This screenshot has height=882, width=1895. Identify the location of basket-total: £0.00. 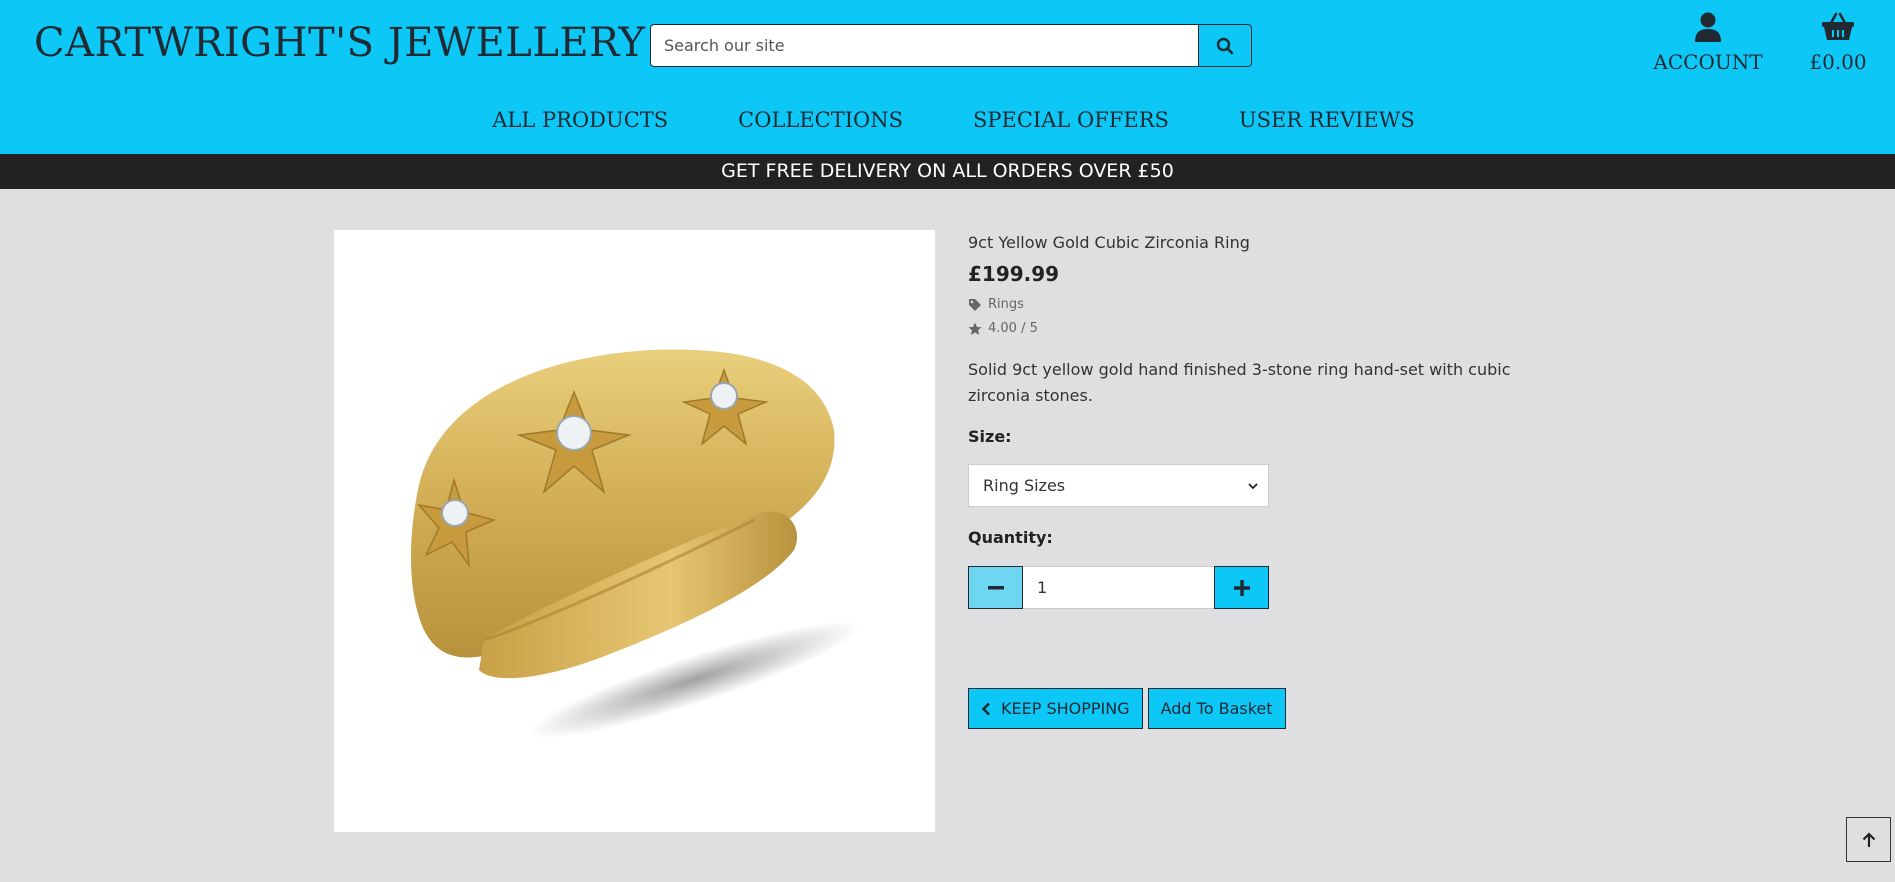
(1838, 62).